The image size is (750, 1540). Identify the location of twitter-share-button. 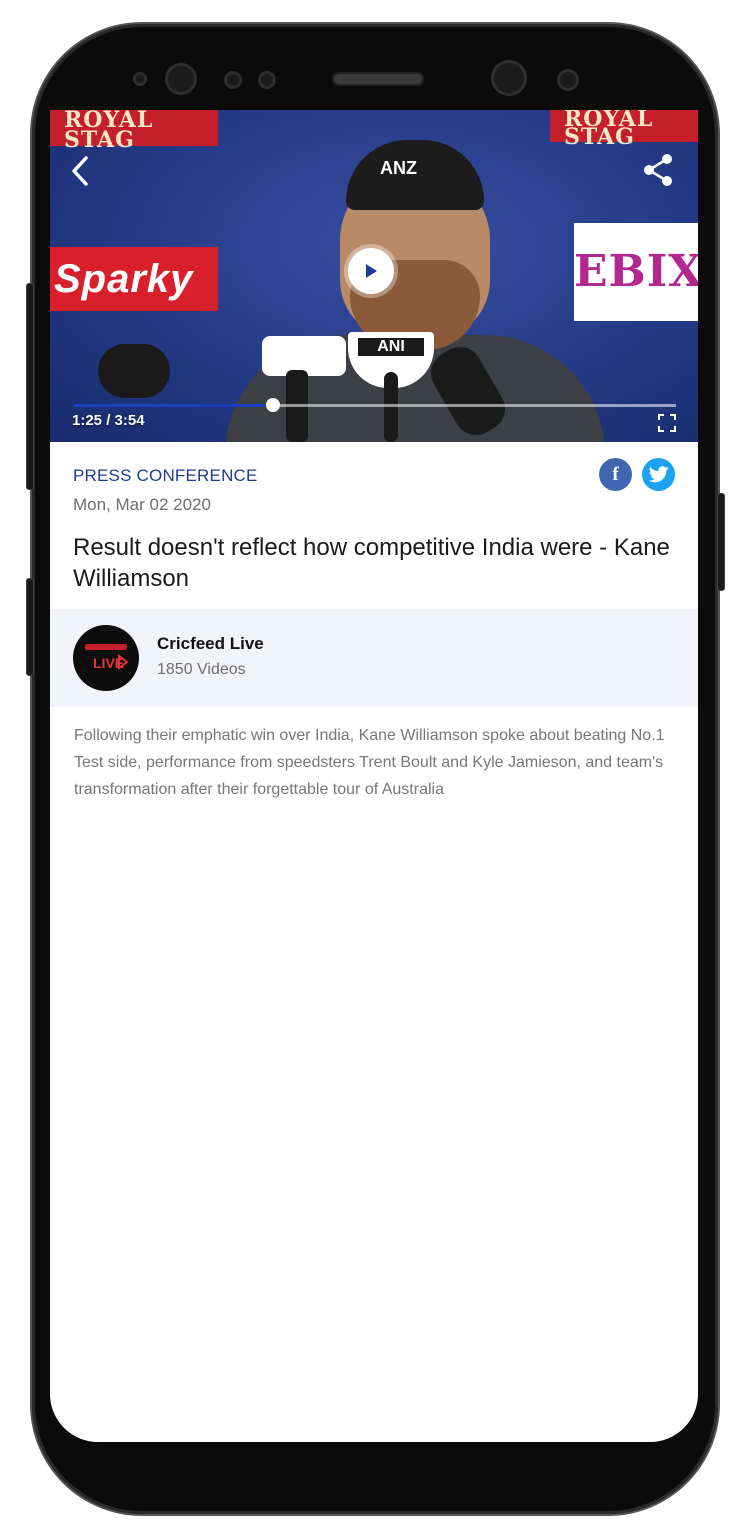
(658, 474).